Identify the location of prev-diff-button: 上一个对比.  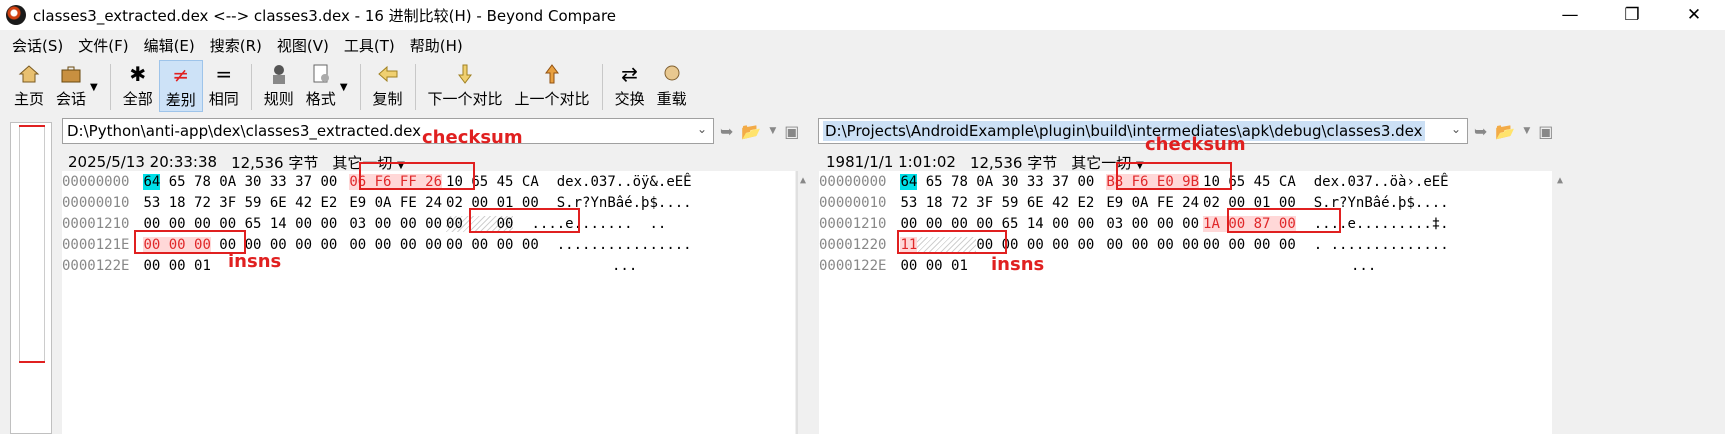
(552, 86).